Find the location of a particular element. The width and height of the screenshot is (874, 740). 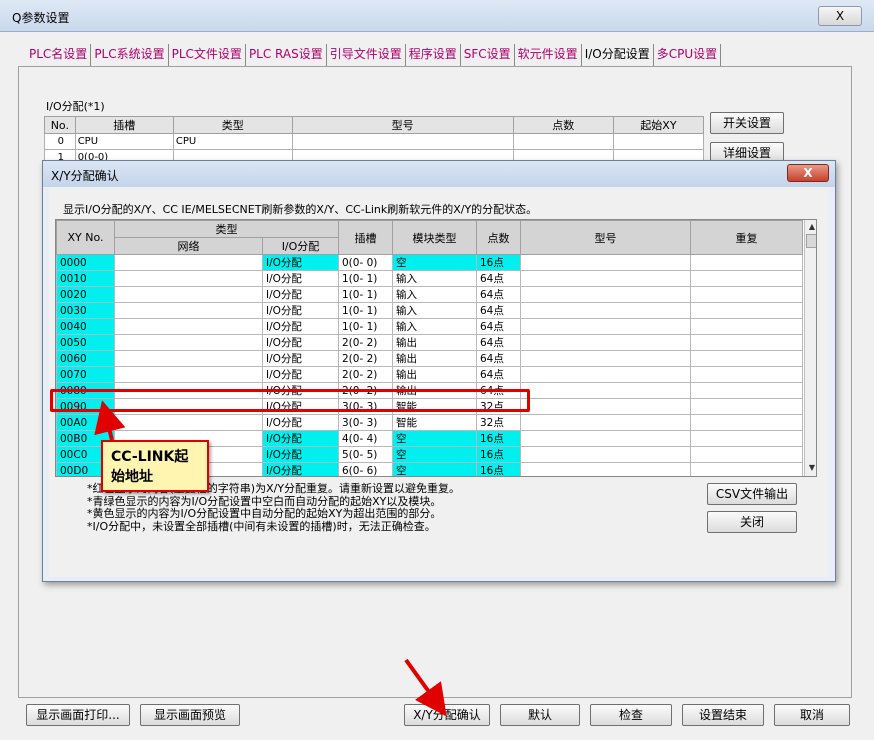

xy-cell-slot: 5(0- 5) is located at coordinates (365, 454).